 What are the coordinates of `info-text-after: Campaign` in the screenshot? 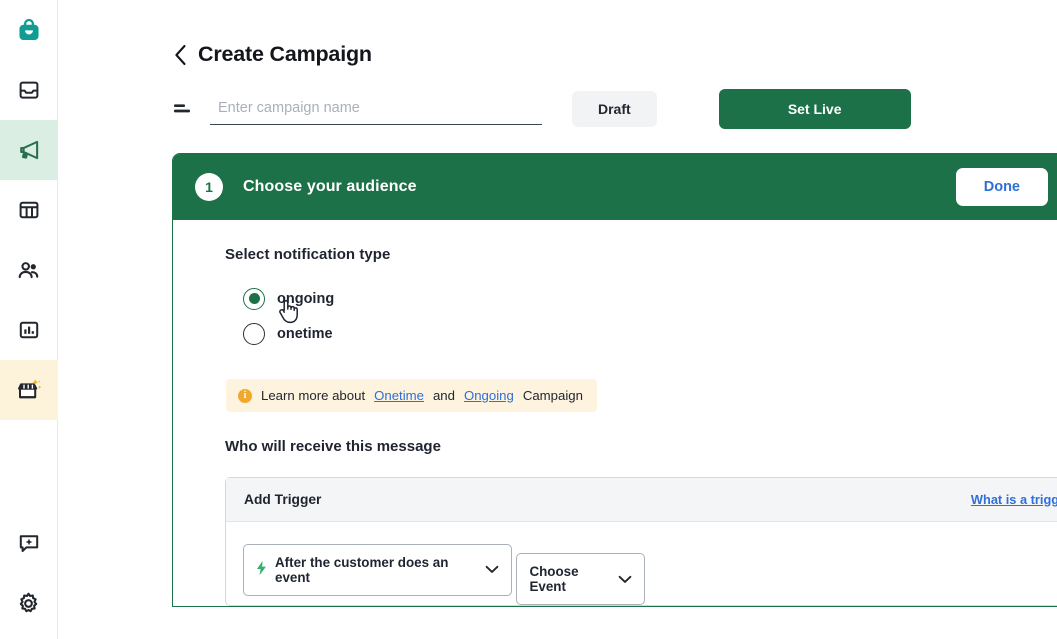 It's located at (552, 395).